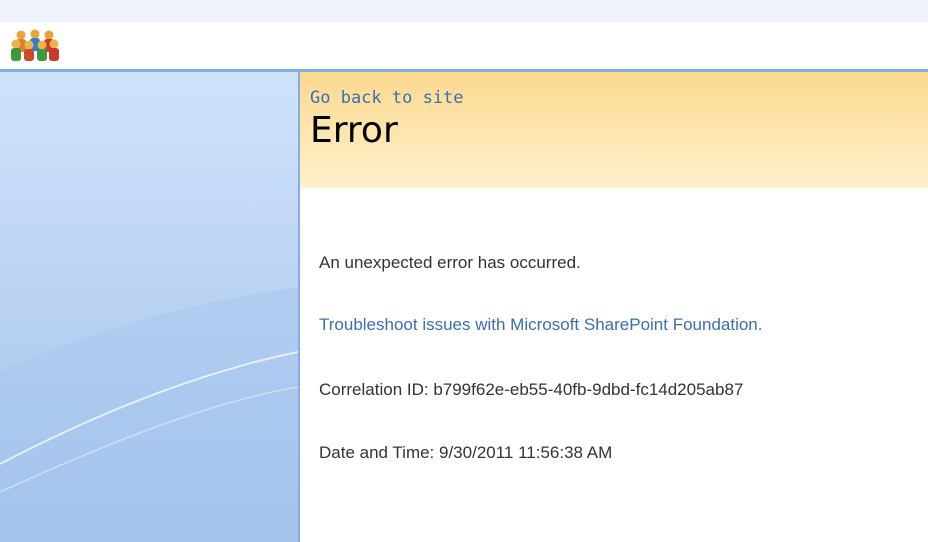  What do you see at coordinates (466, 452) in the screenshot?
I see `date-and-time: Date and Time: 9/30/2011 11:56:38 AM` at bounding box center [466, 452].